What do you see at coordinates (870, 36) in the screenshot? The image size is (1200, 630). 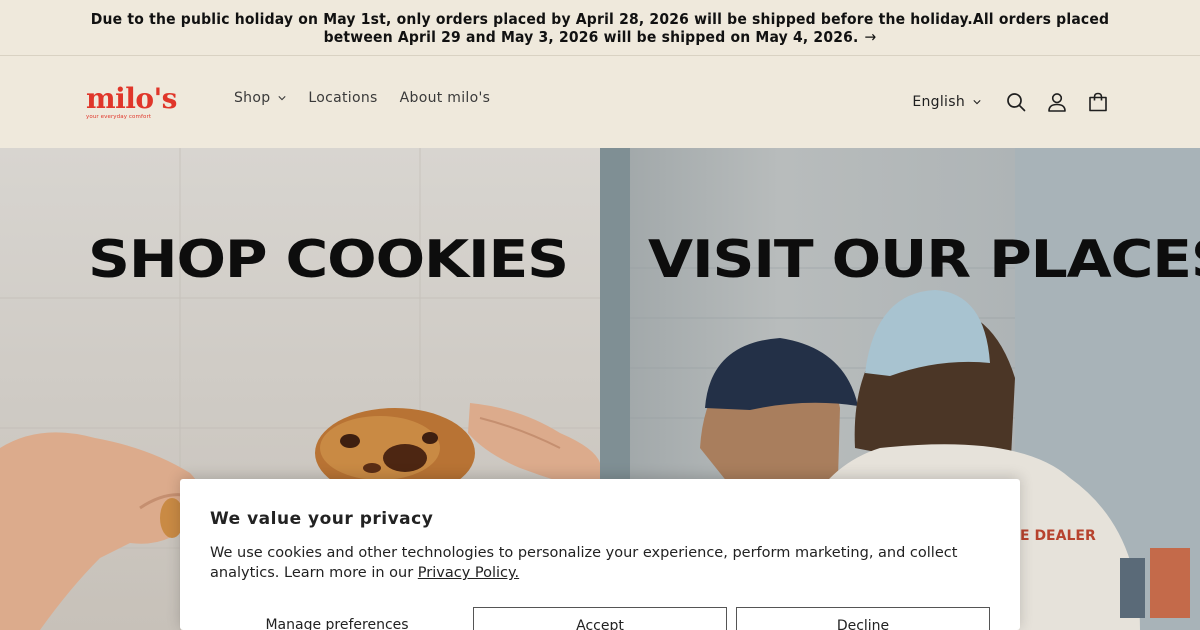 I see `arrow-right-icon: →` at bounding box center [870, 36].